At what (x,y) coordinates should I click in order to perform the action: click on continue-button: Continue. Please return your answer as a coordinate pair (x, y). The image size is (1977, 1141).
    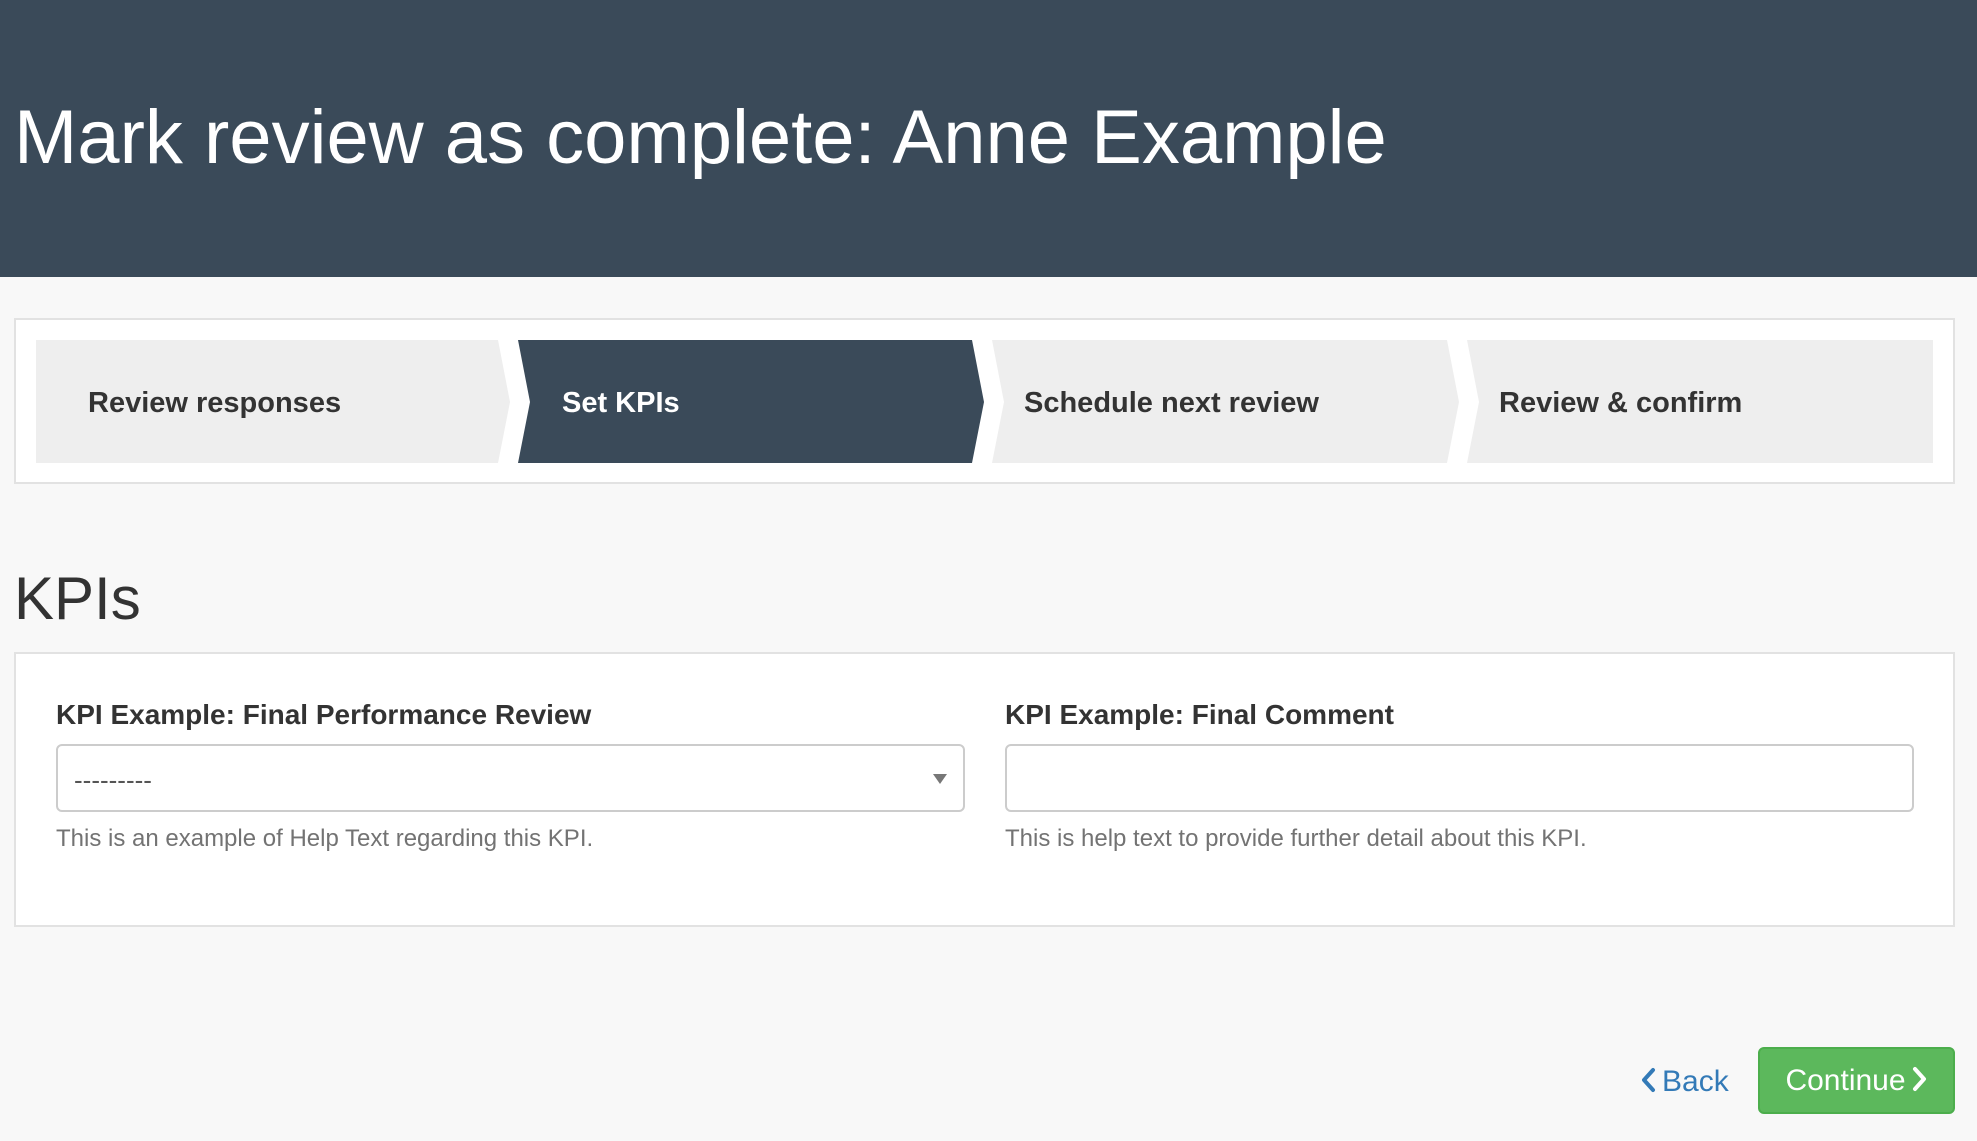
    Looking at the image, I should click on (1856, 1080).